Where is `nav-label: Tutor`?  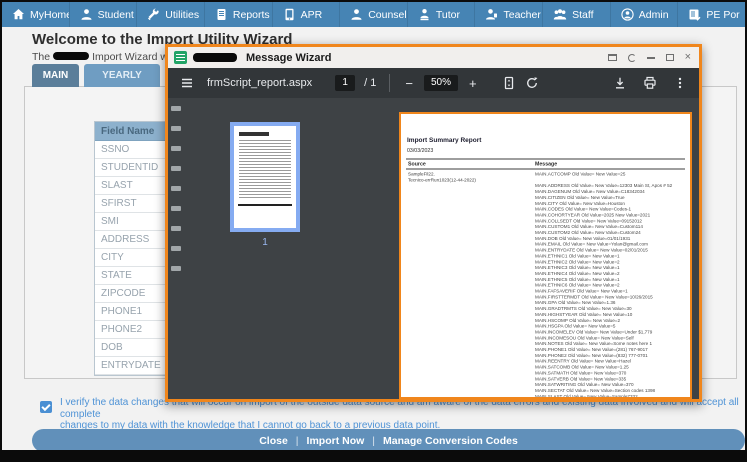 nav-label: Tutor is located at coordinates (447, 14).